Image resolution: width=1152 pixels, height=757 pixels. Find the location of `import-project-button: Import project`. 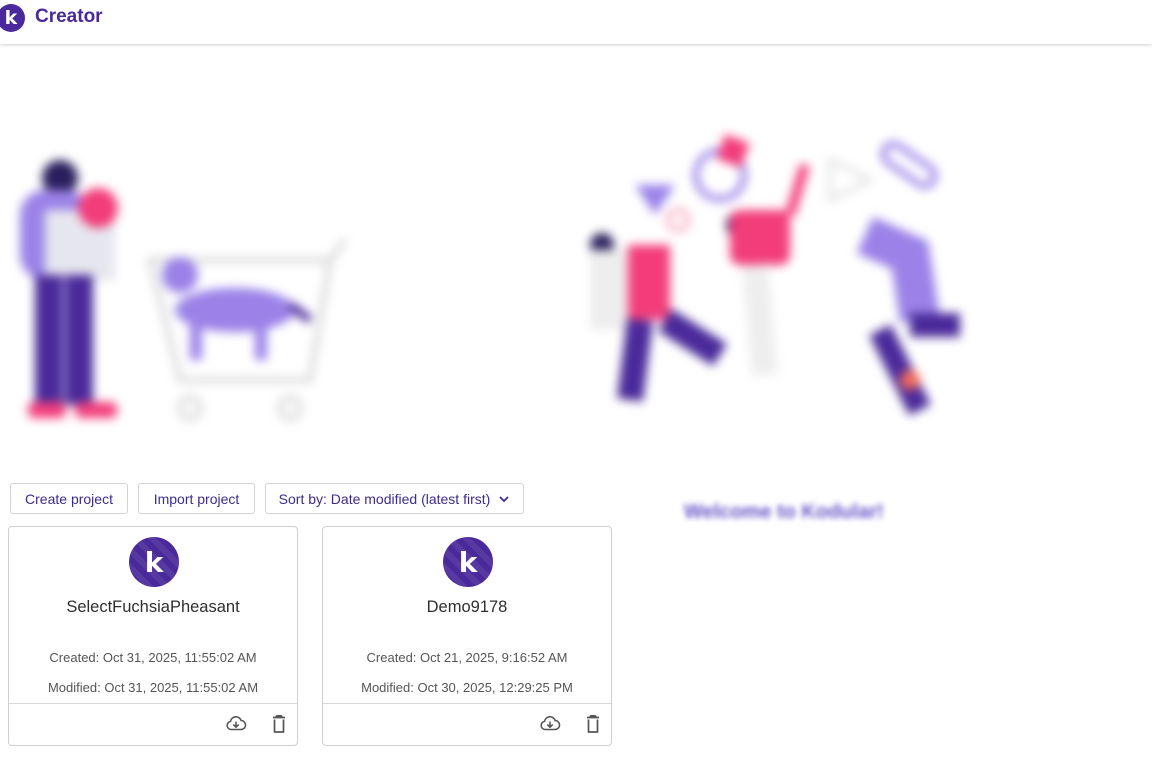

import-project-button: Import project is located at coordinates (196, 498).